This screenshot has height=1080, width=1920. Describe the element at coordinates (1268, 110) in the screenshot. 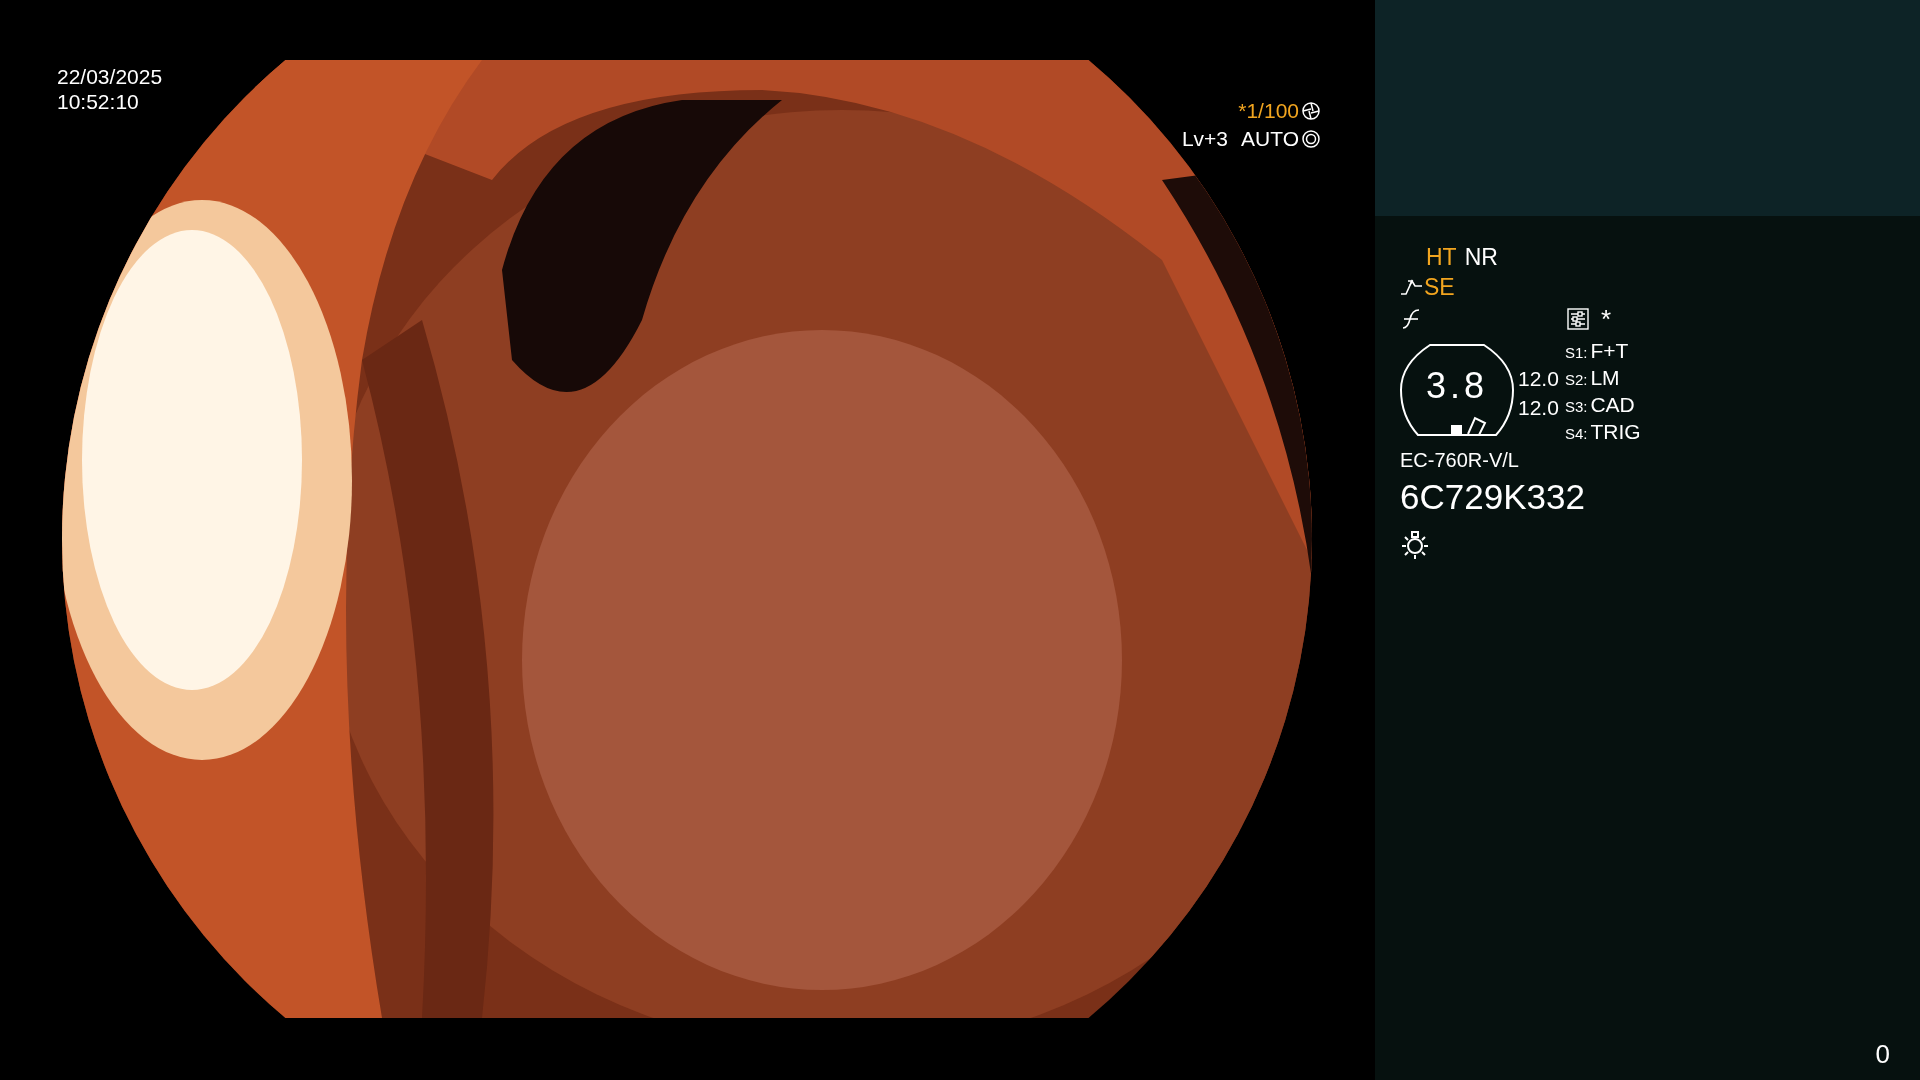

I see `shutter-speed-text: *1/100` at that location.